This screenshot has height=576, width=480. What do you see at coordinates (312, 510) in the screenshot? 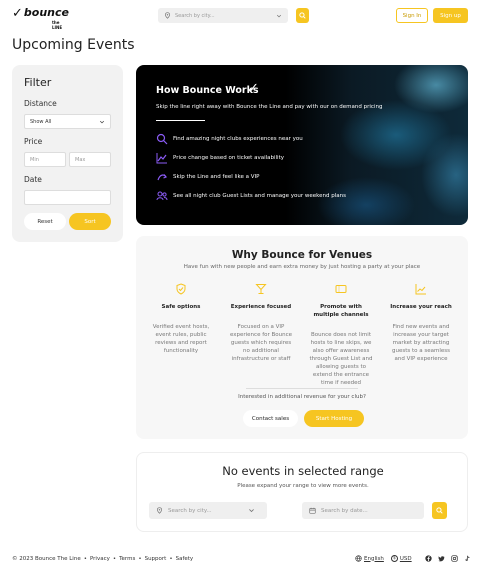
I see `calendar-icon` at bounding box center [312, 510].